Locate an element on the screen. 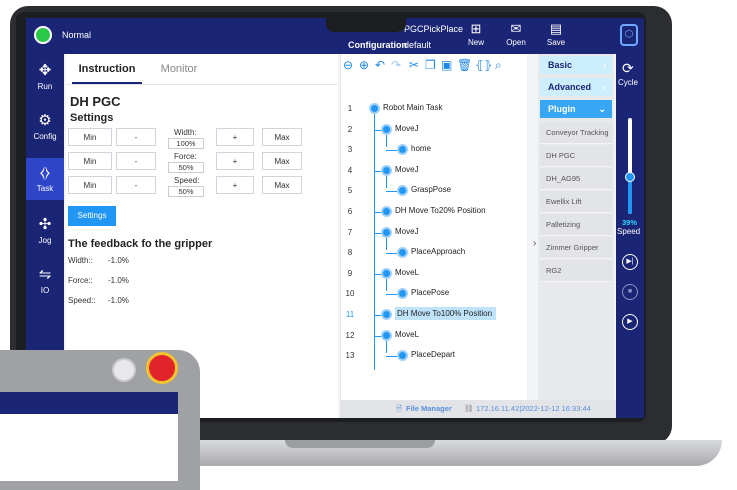  plugin-item: Ewellix Lift is located at coordinates (576, 202).